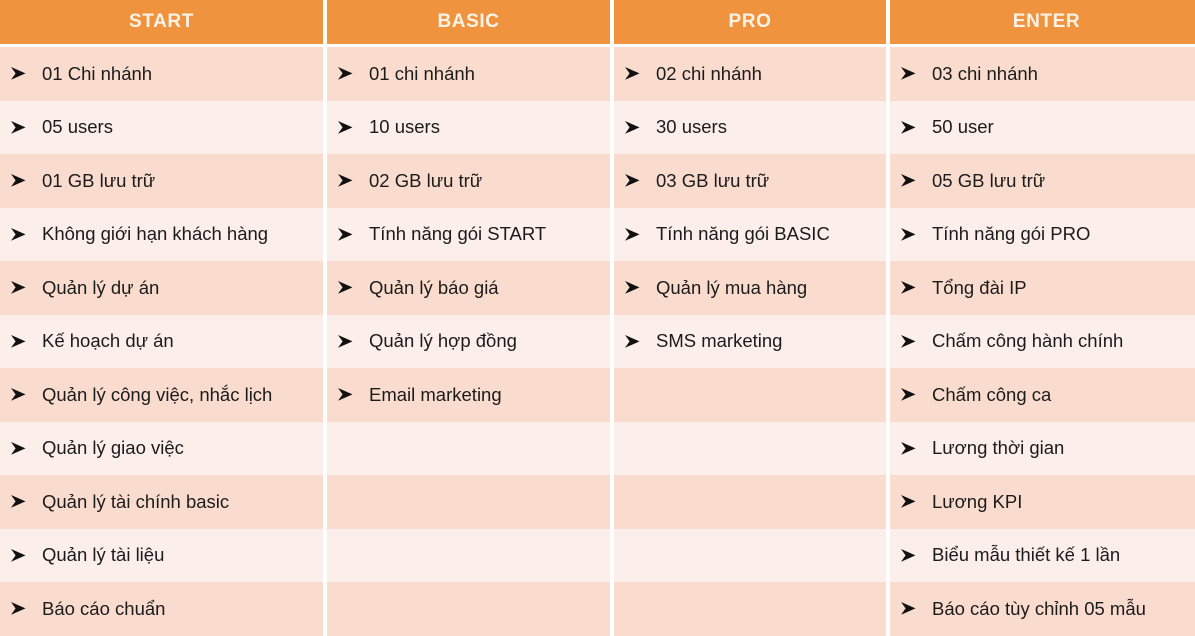  Describe the element at coordinates (691, 127) in the screenshot. I see `feature-label: 30 users` at that location.